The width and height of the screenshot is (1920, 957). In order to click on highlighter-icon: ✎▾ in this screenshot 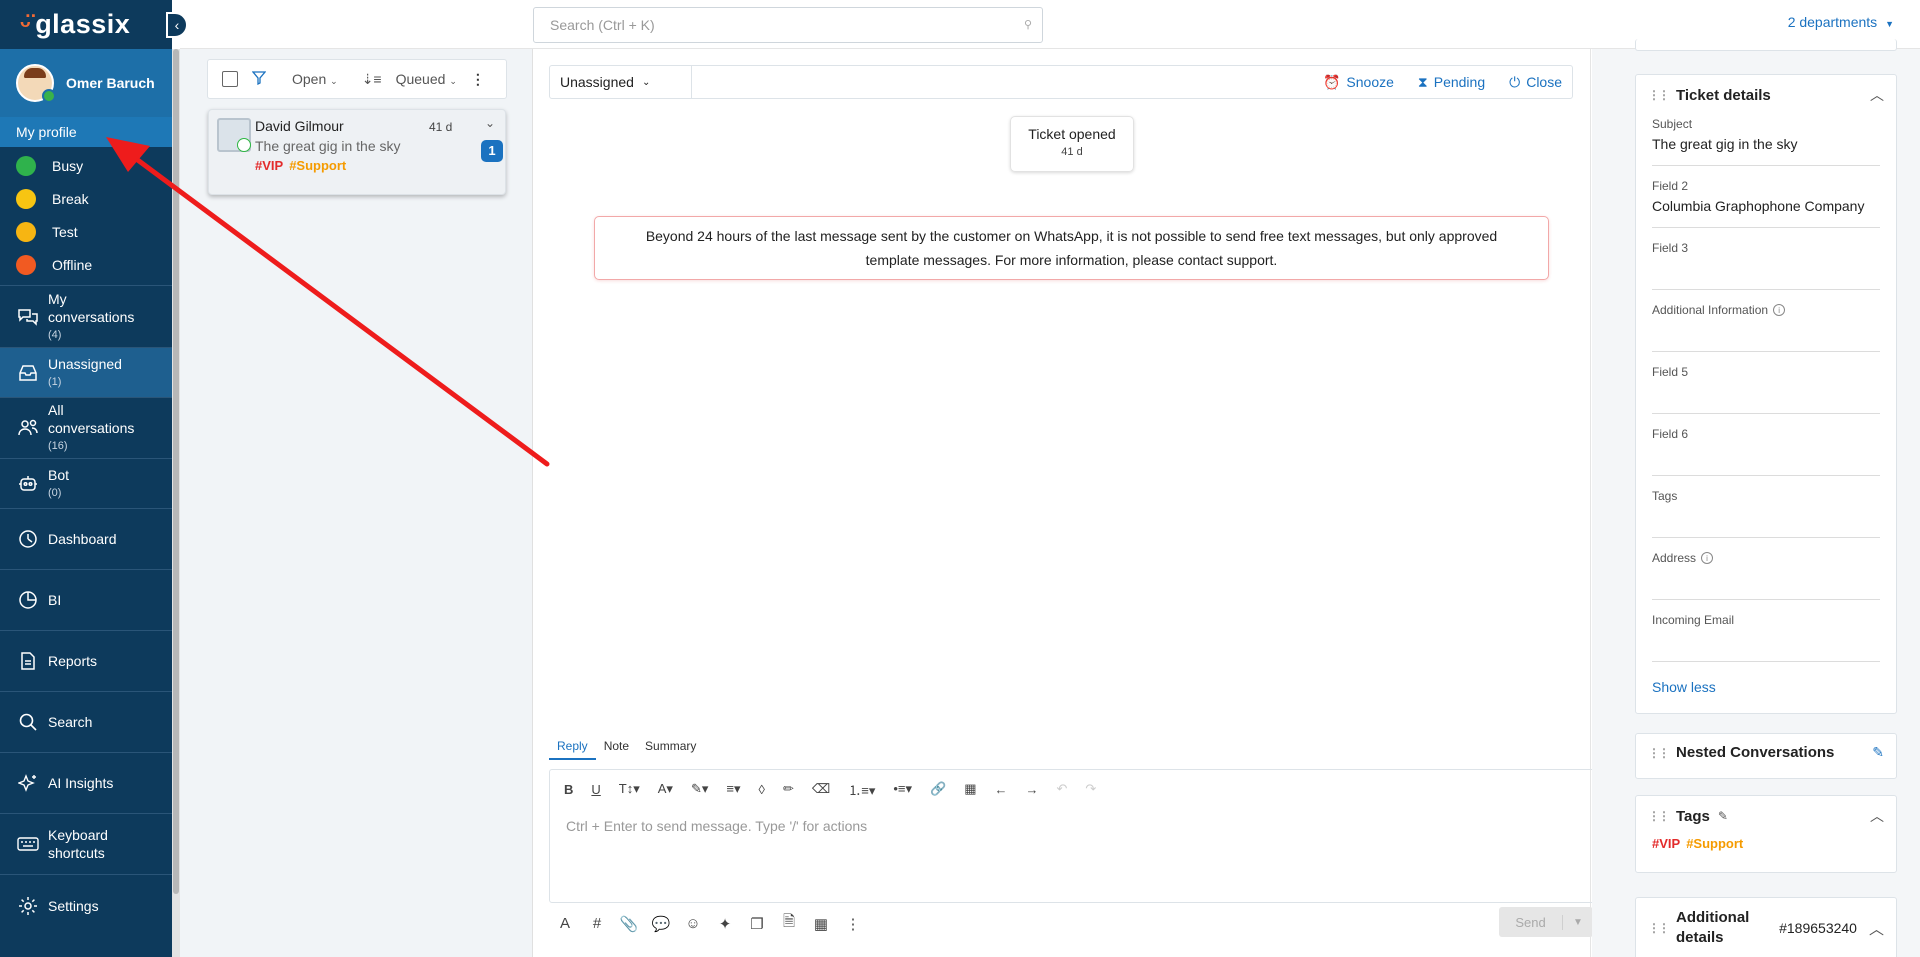, I will do `click(699, 789)`.